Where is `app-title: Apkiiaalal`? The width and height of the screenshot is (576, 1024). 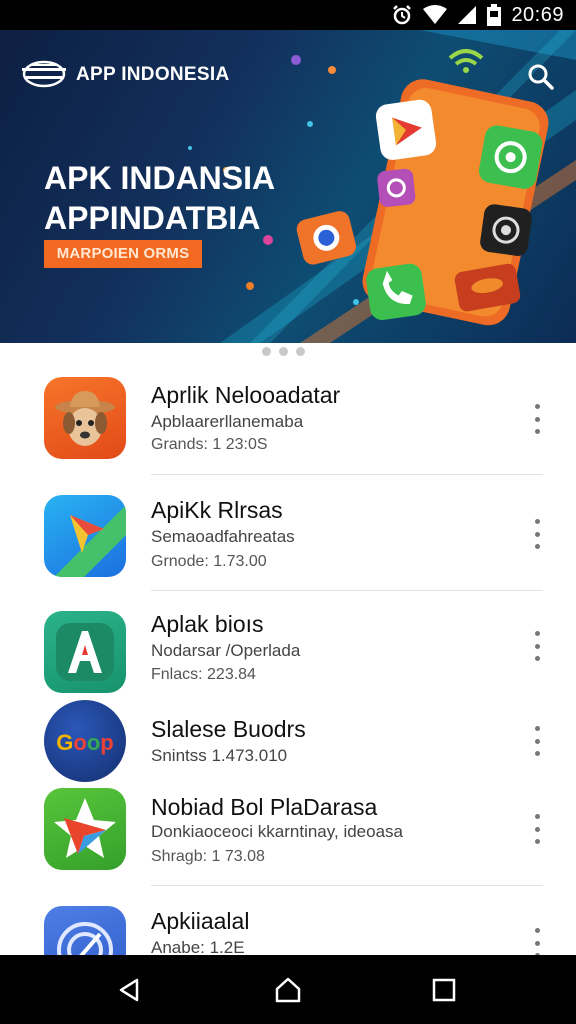
app-title: Apkiiaalal is located at coordinates (200, 921).